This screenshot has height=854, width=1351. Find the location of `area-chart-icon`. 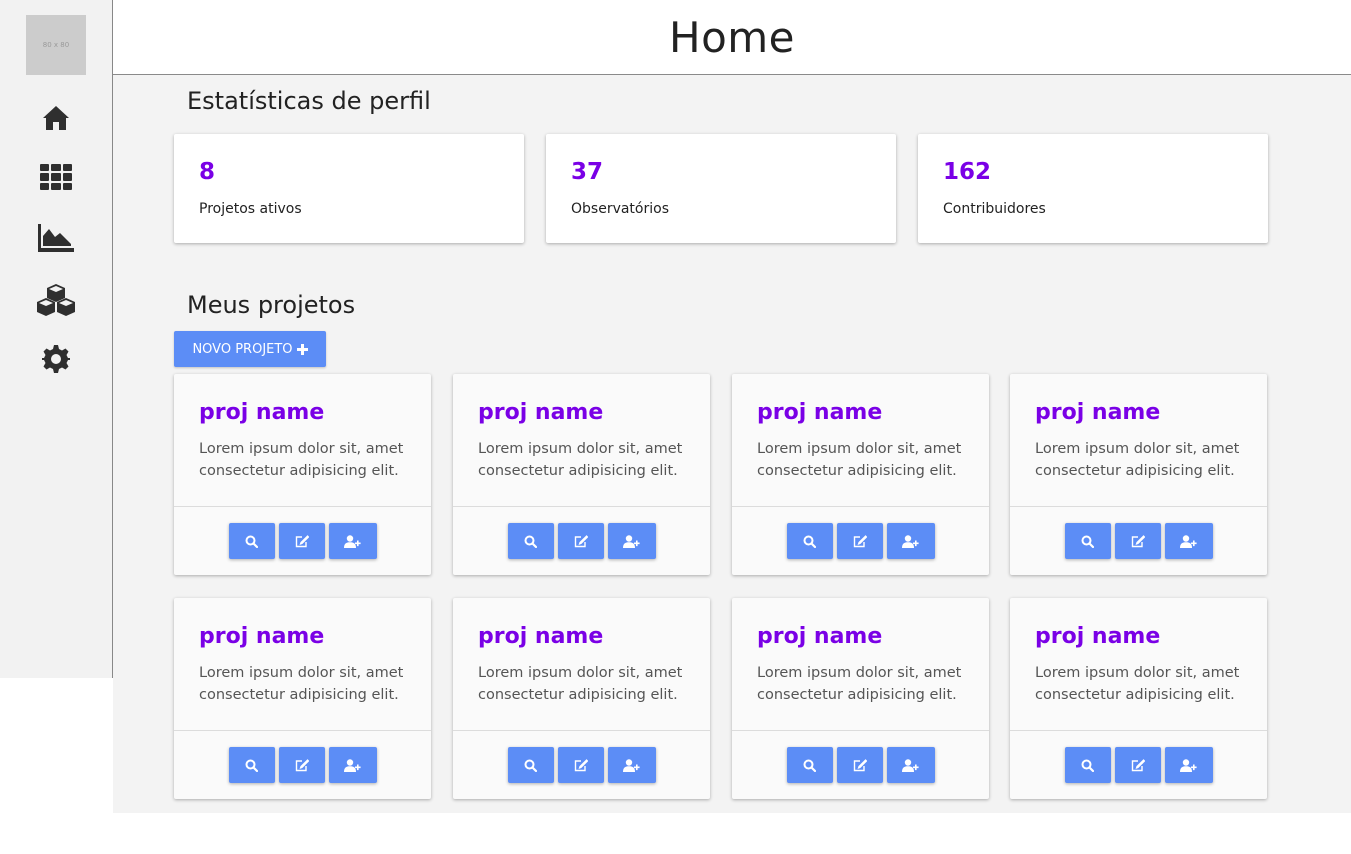

area-chart-icon is located at coordinates (56, 238).